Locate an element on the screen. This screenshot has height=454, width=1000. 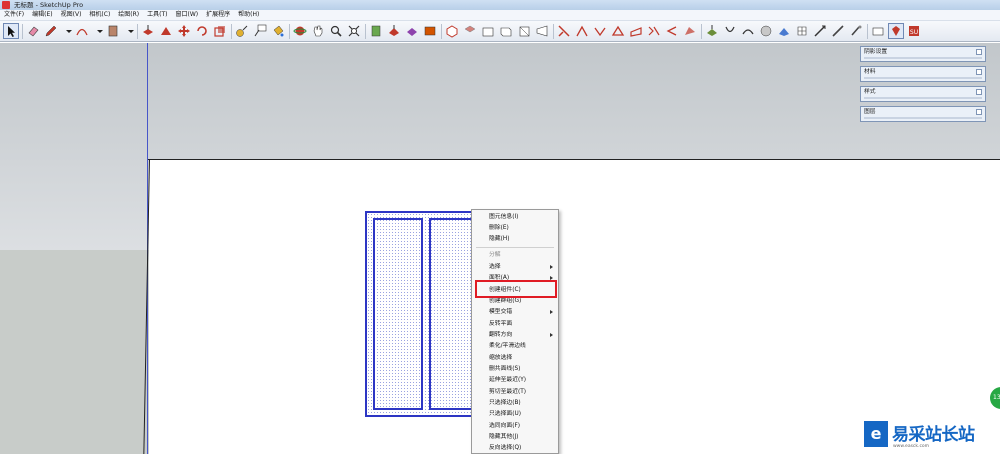
ctx-flip-along: 翻转方向 is located at coordinates (500, 335).